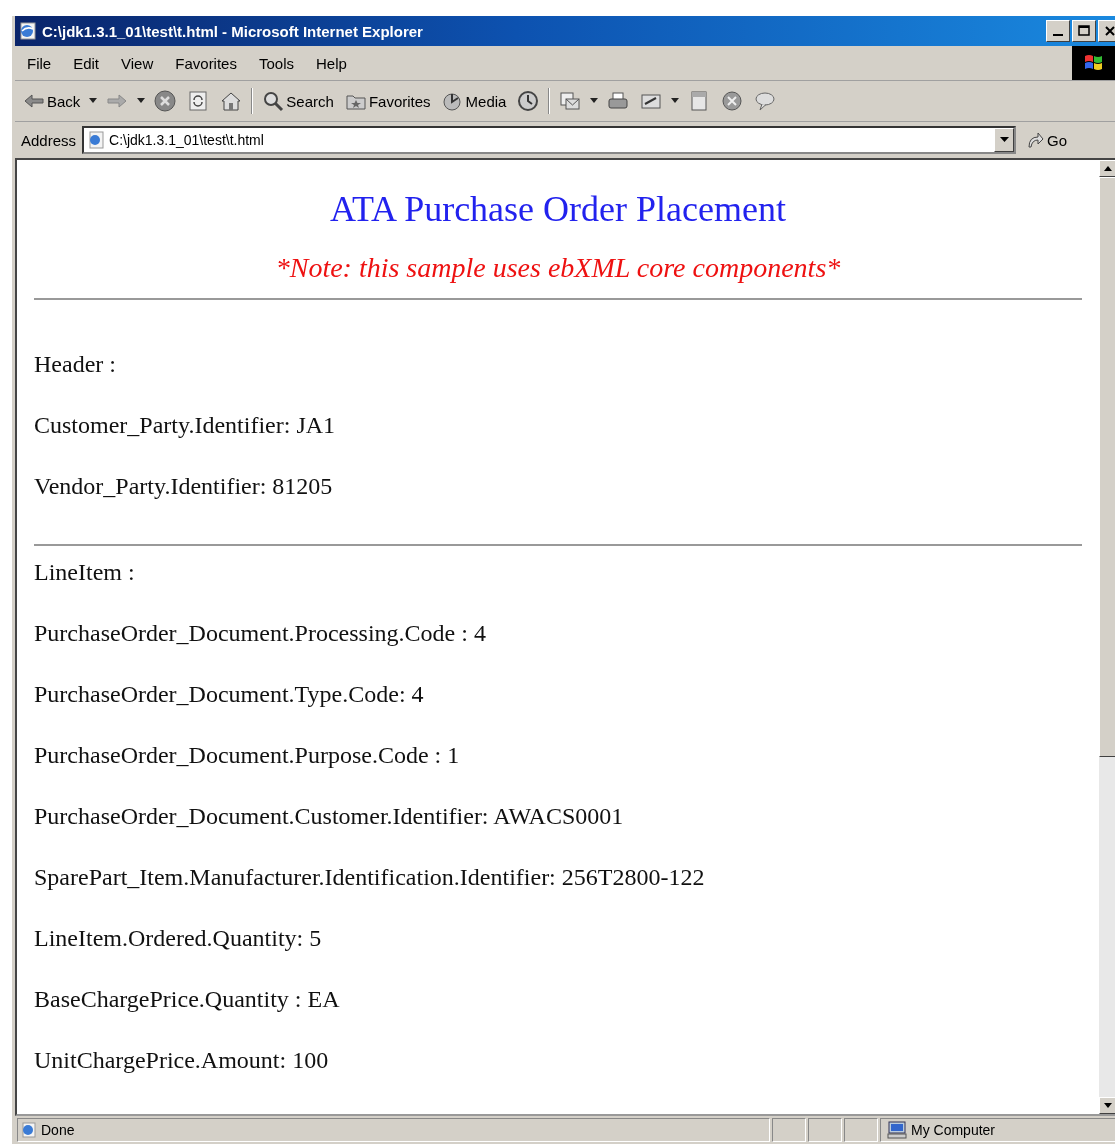  What do you see at coordinates (474, 101) in the screenshot?
I see `toolbar-button: Media` at bounding box center [474, 101].